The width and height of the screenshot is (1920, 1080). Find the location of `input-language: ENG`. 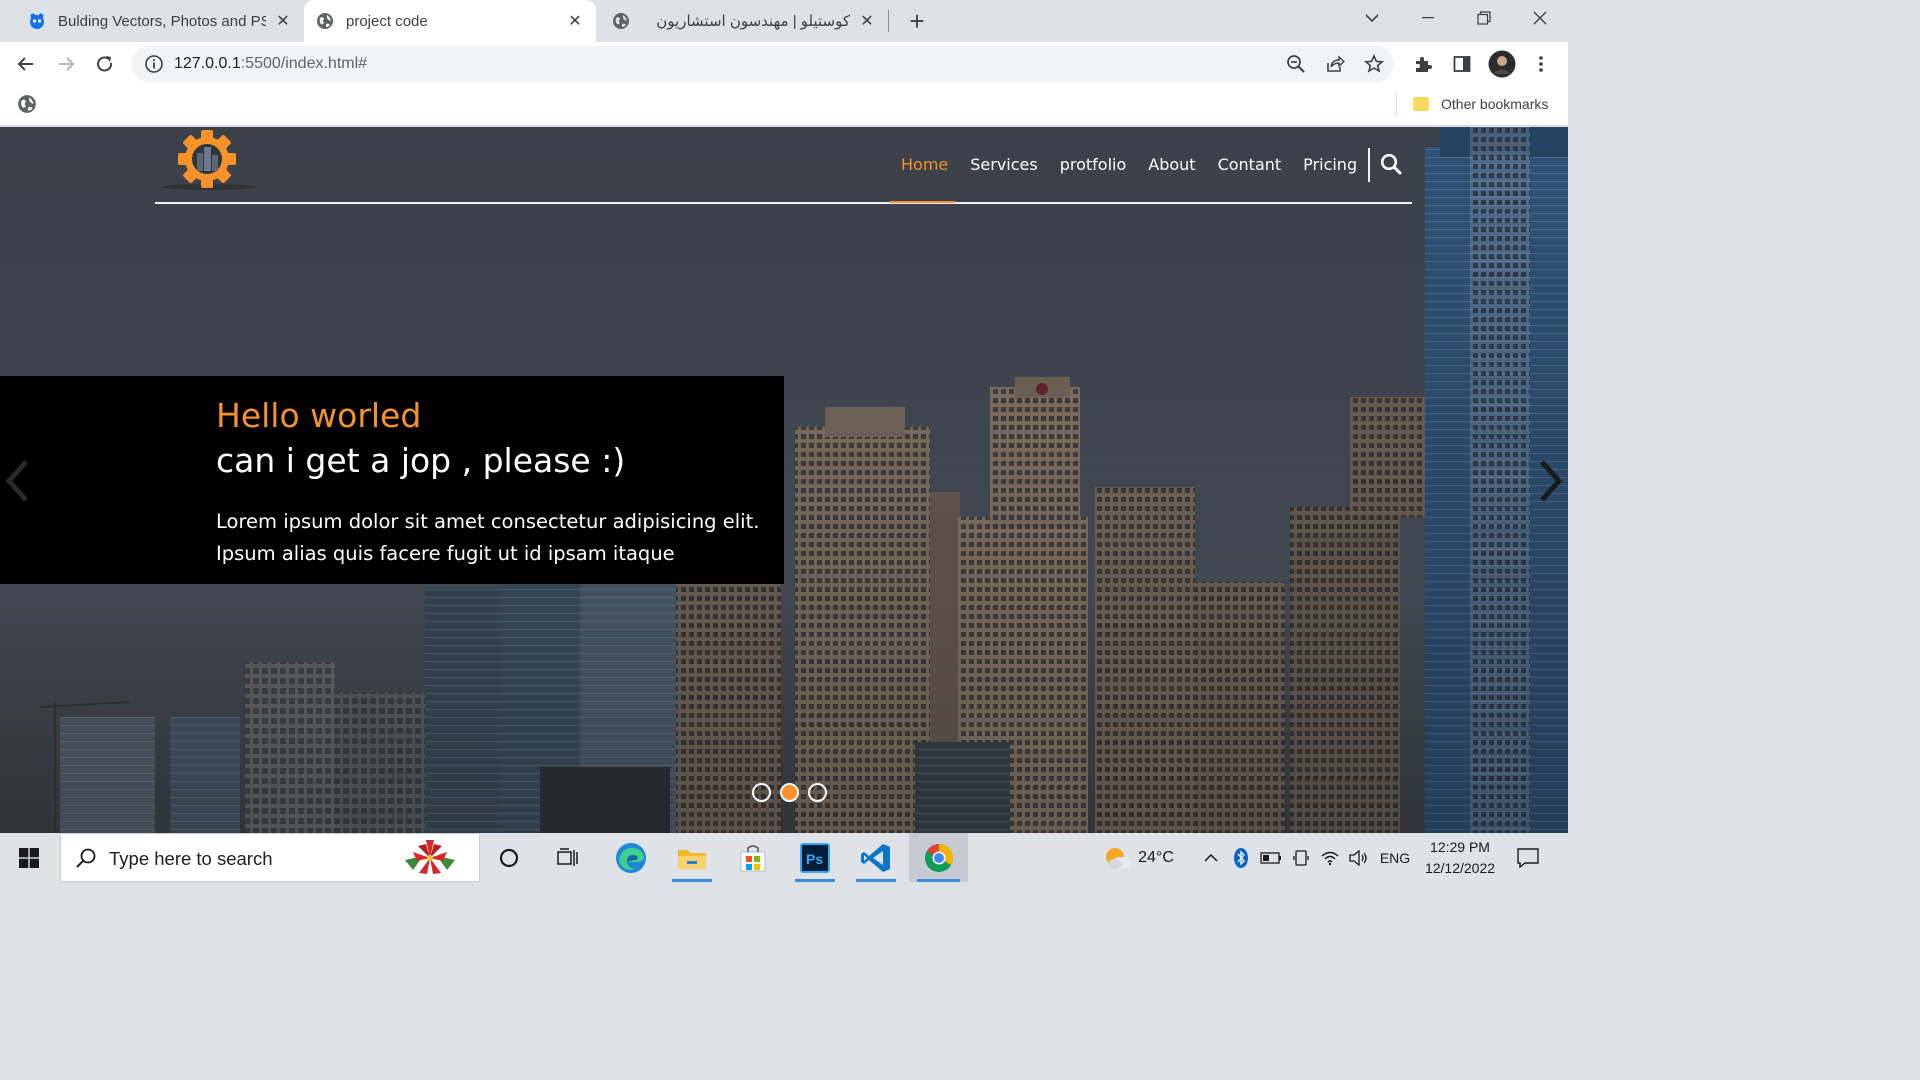

input-language: ENG is located at coordinates (1395, 857).